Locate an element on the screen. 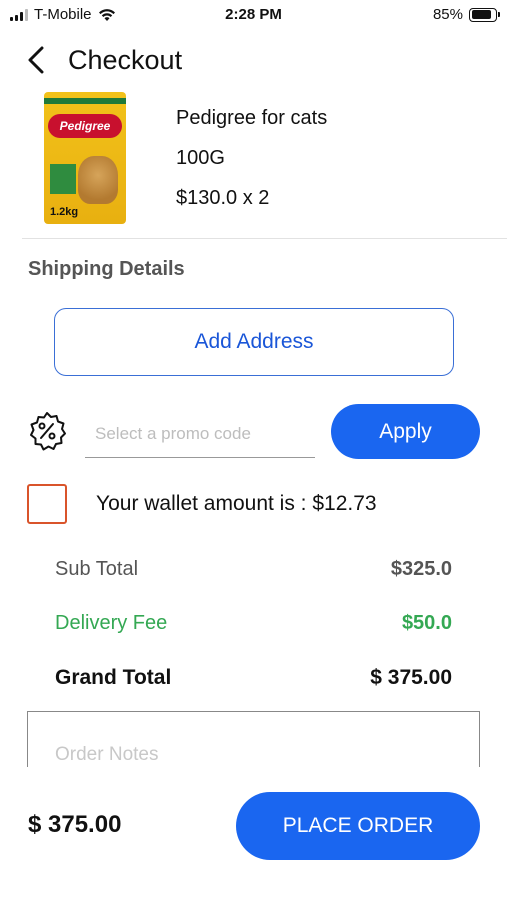  subtotal-row: Sub Total $325.0 is located at coordinates (253, 569).